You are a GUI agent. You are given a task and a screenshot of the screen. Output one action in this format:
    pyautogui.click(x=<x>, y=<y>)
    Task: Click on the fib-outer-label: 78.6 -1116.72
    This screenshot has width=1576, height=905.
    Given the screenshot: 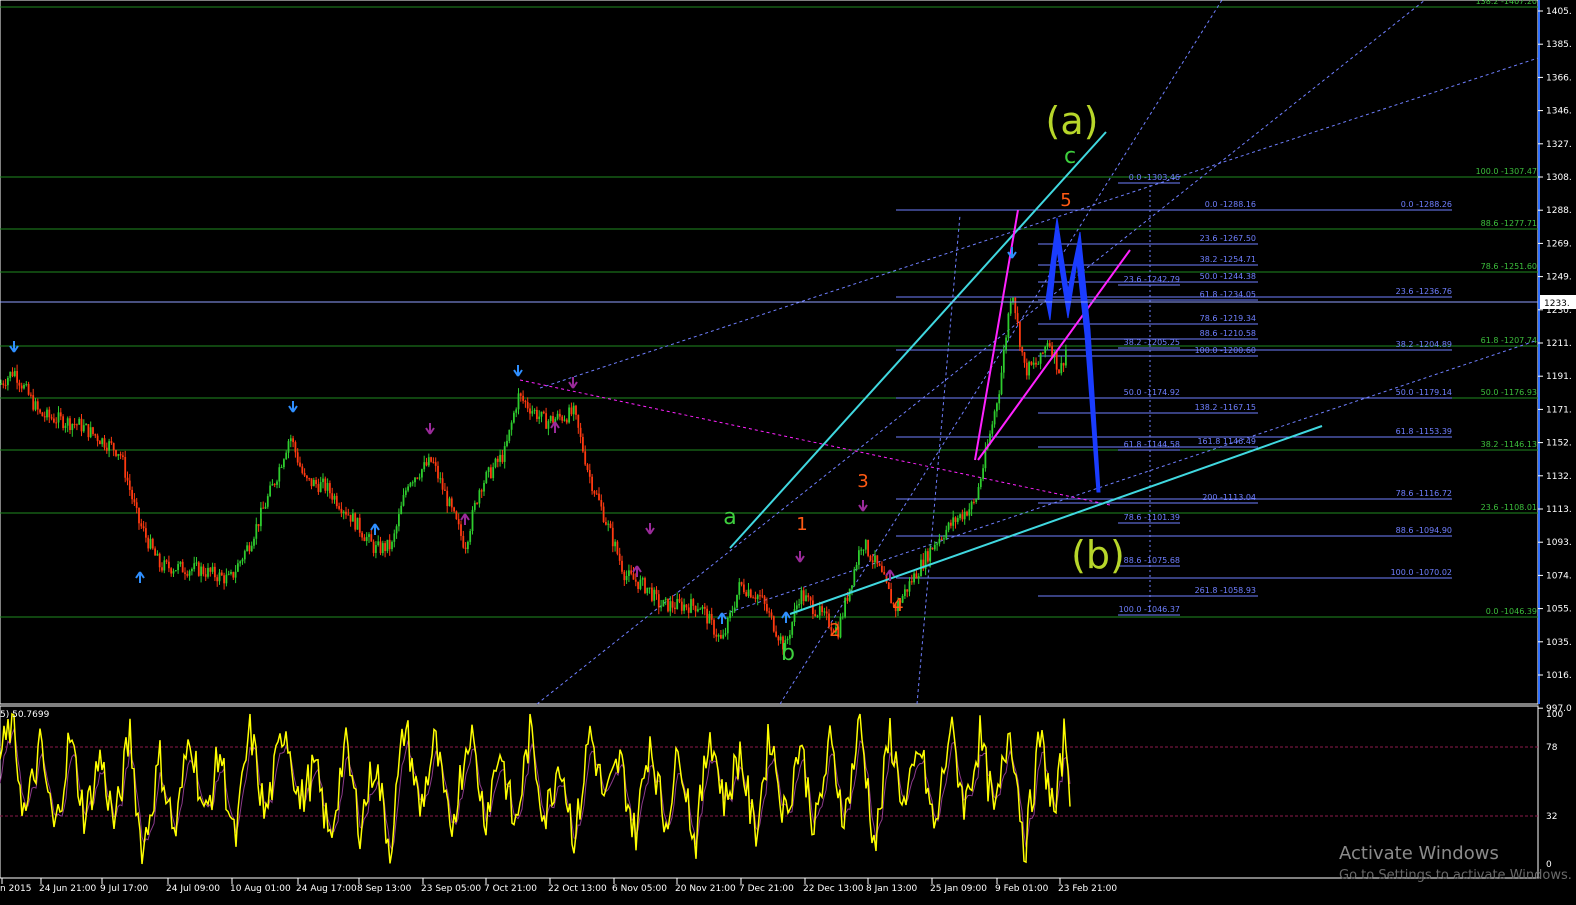 What is the action you would take?
    pyautogui.click(x=1424, y=493)
    